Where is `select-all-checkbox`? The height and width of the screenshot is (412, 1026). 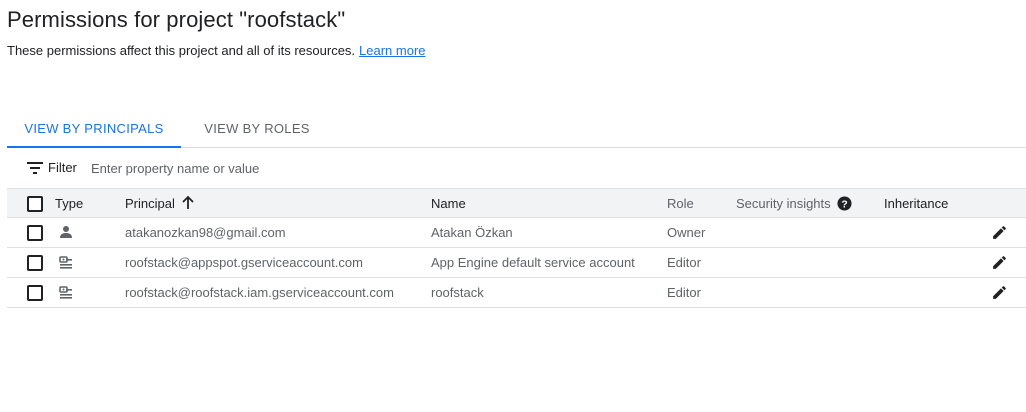 select-all-checkbox is located at coordinates (35, 204).